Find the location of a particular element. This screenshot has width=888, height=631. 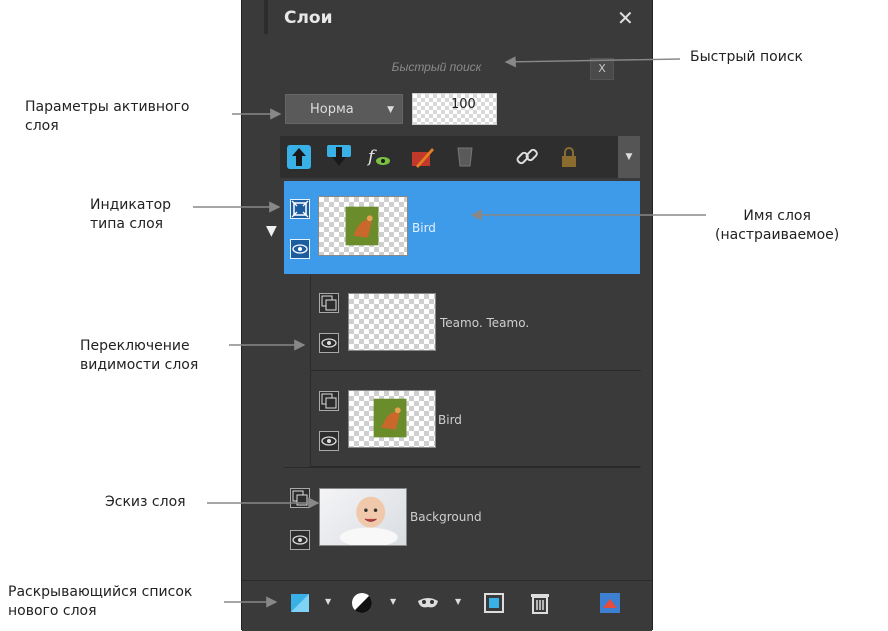

group-expand-icon: ▼ is located at coordinates (271, 231).